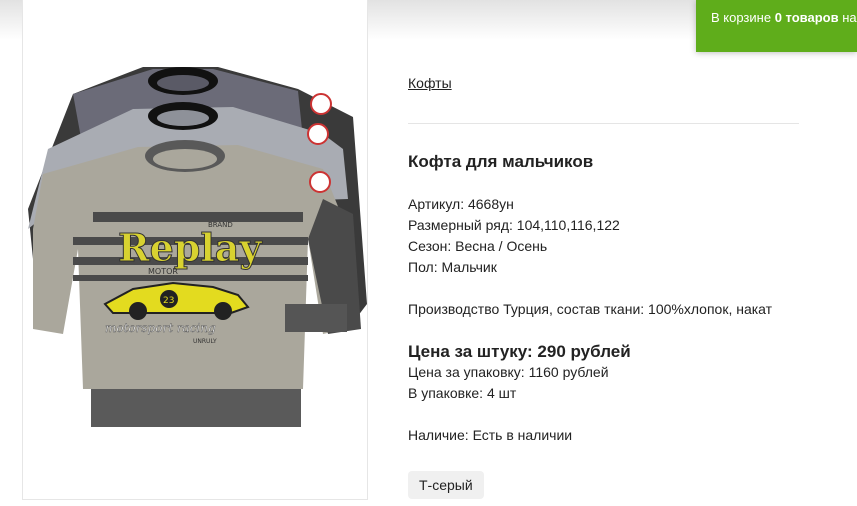 This screenshot has width=857, height=506. What do you see at coordinates (501, 161) in the screenshot?
I see `page-title: Кофта для мальчиков` at bounding box center [501, 161].